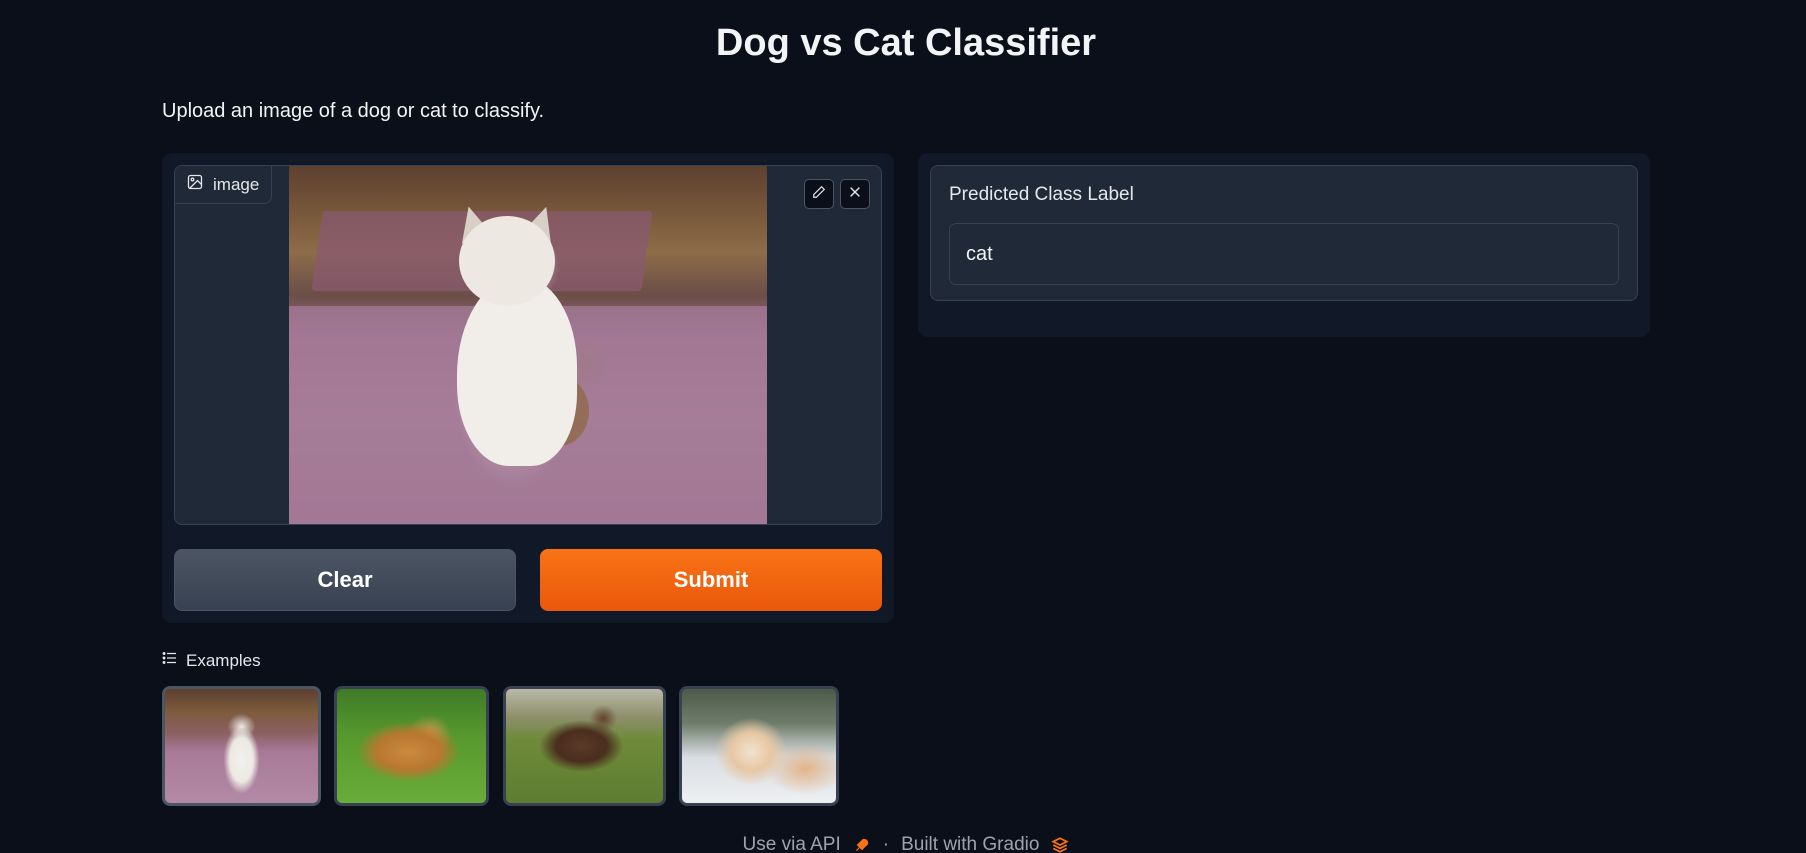 The width and height of the screenshot is (1806, 853). What do you see at coordinates (1060, 844) in the screenshot?
I see `gradio-logo-icon` at bounding box center [1060, 844].